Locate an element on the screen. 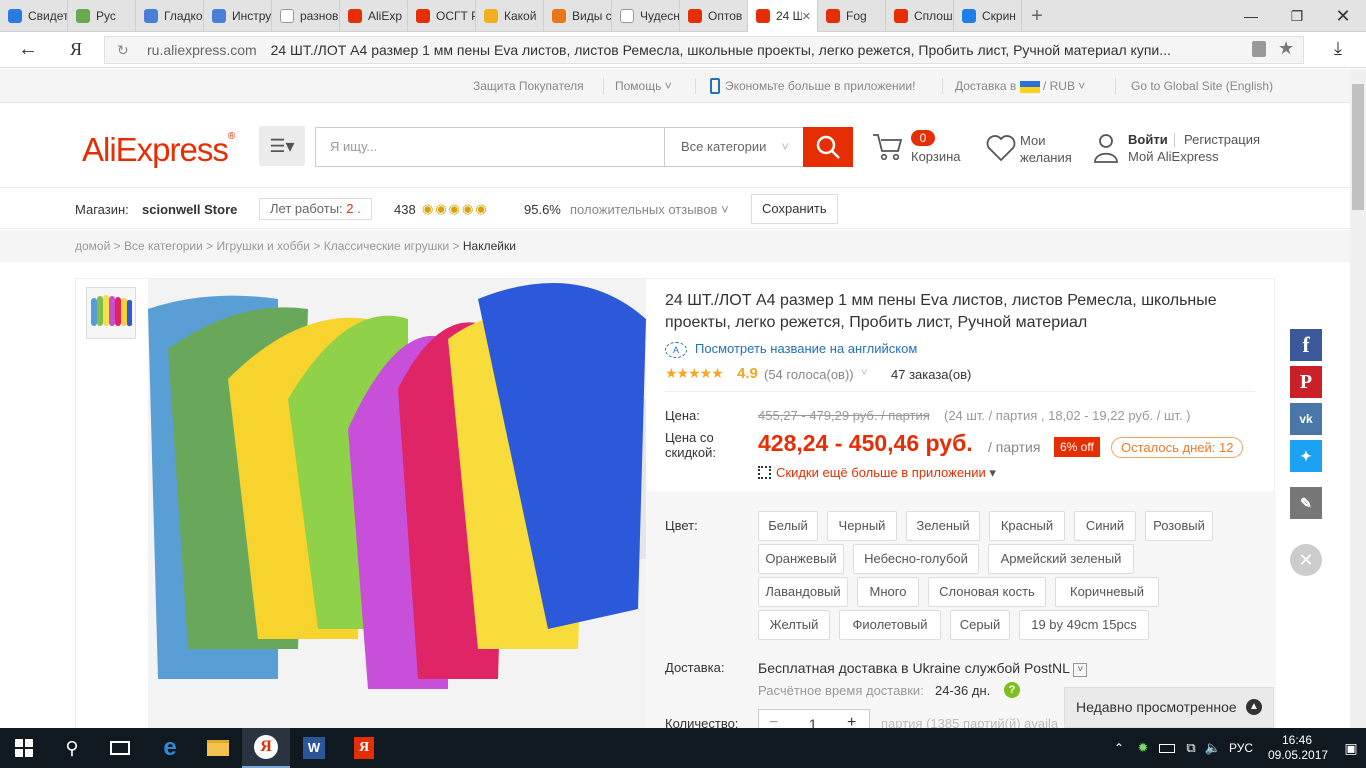 This screenshot has width=1366, height=768. edit-pencil-icon: ✎ is located at coordinates (1306, 503).